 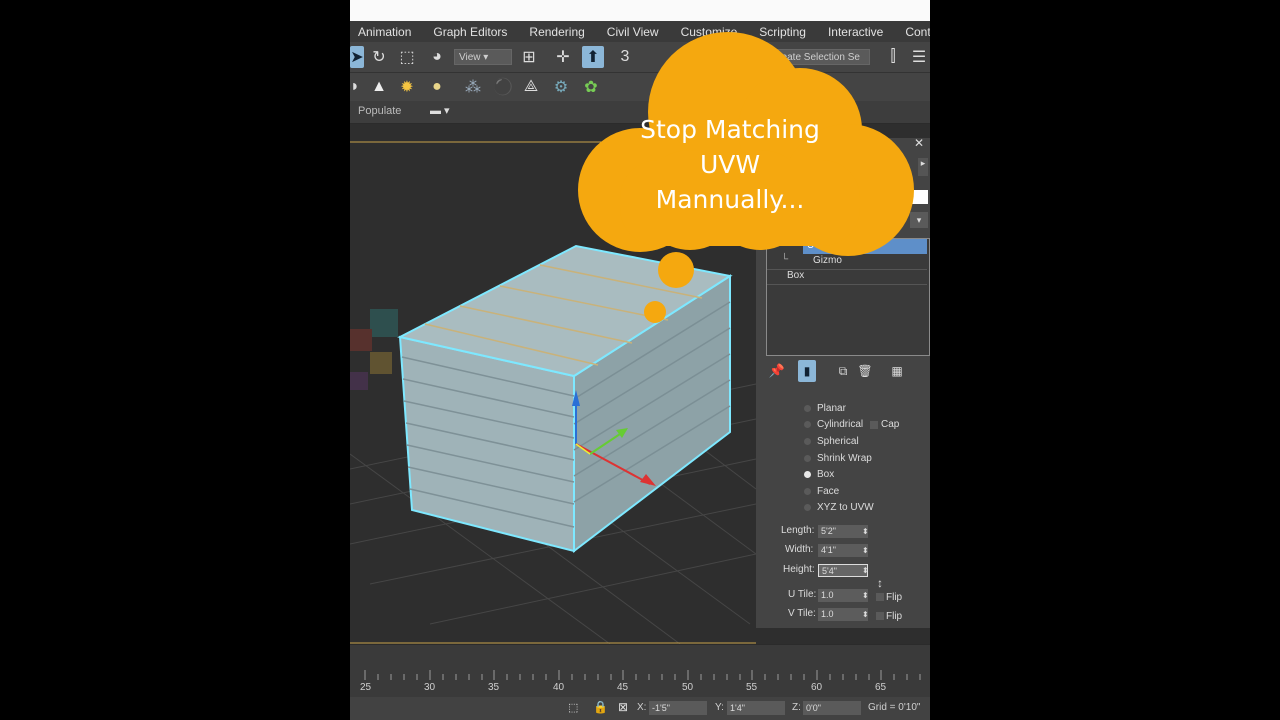 I want to click on thought-cloud, so click(x=746, y=177).